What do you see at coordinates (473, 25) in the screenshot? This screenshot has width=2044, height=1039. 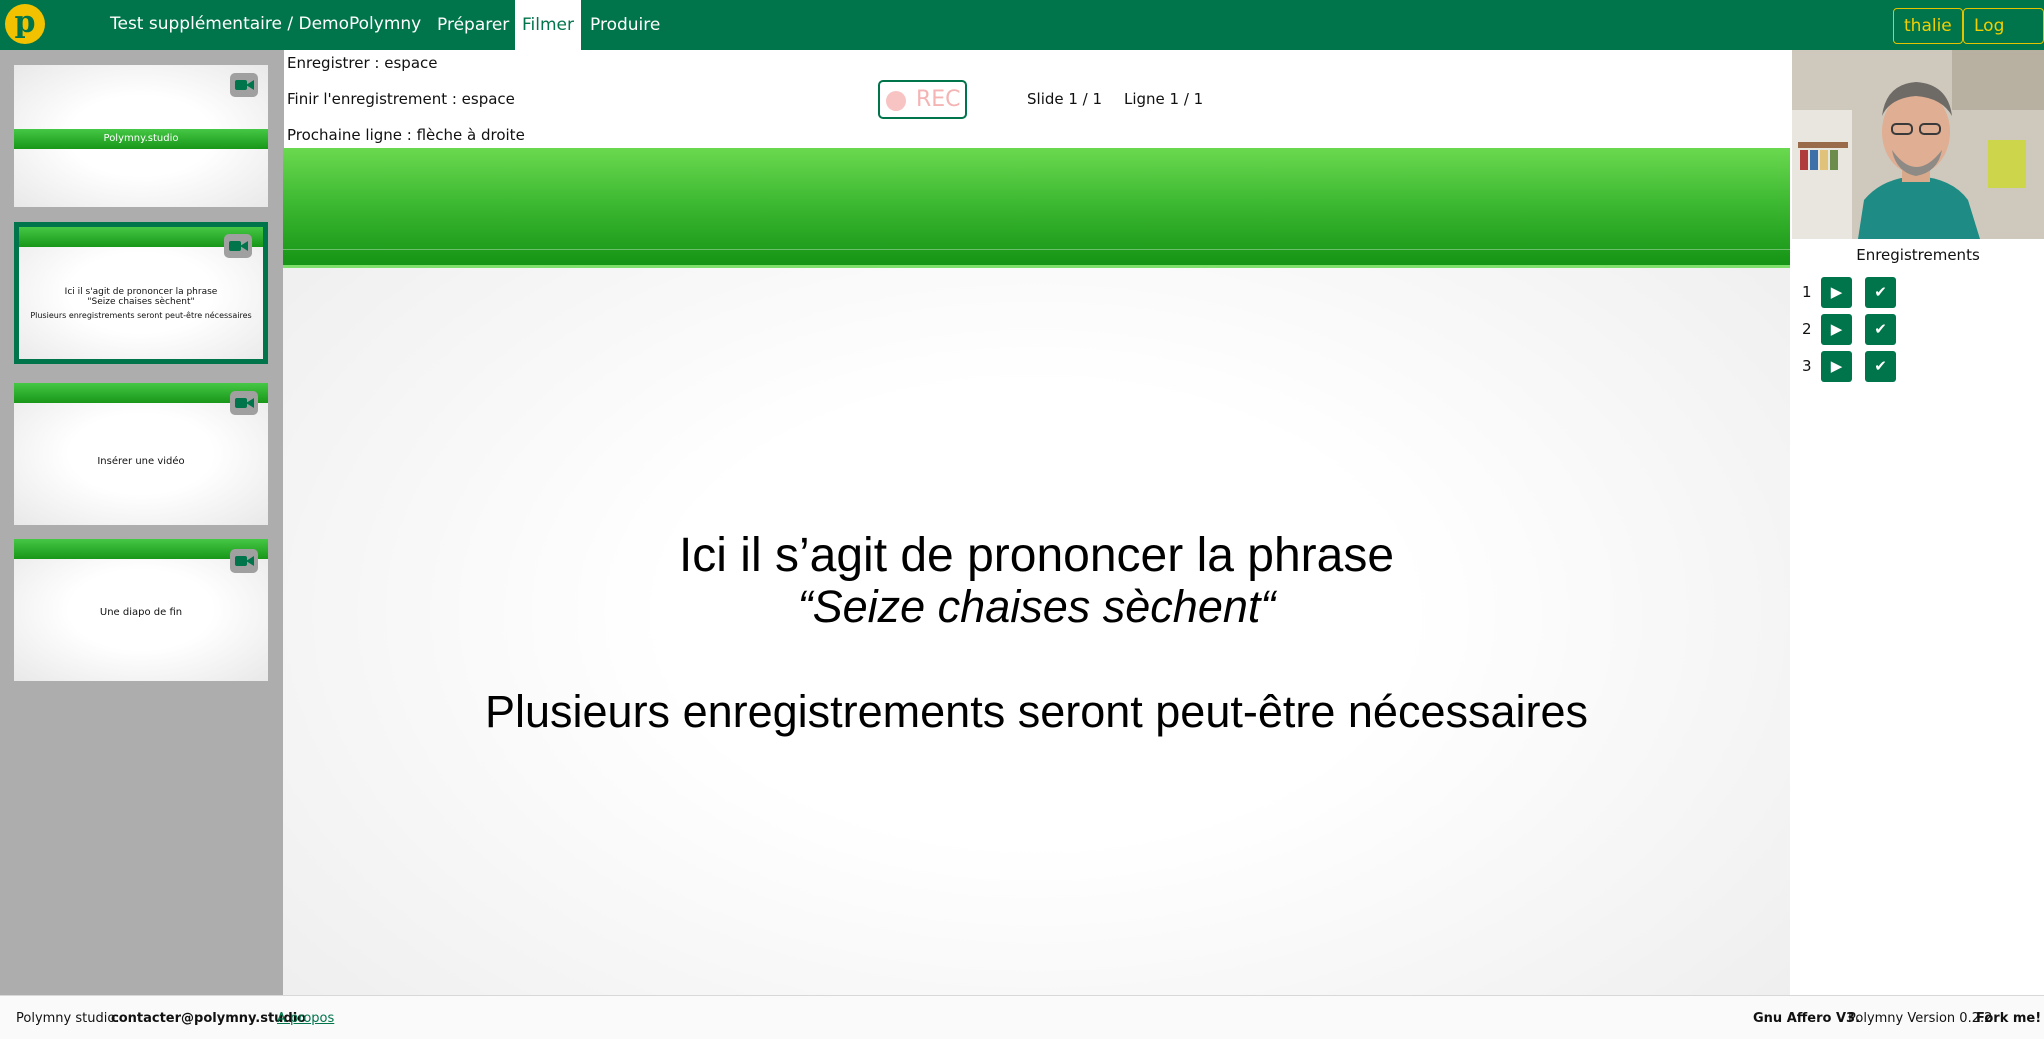 I see `tab-preparer: Préparer` at bounding box center [473, 25].